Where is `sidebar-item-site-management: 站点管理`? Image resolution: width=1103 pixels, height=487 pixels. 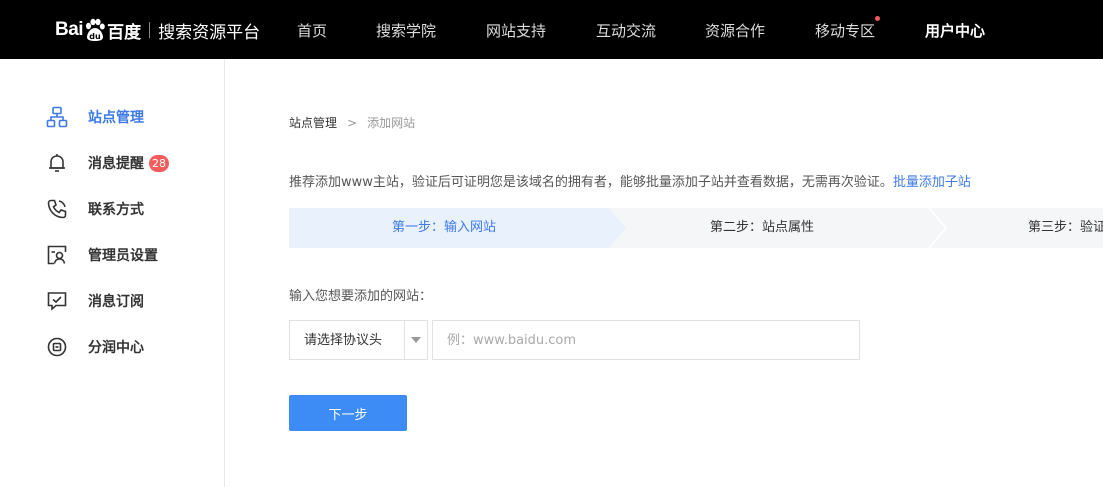 sidebar-item-site-management: 站点管理 is located at coordinates (95, 117).